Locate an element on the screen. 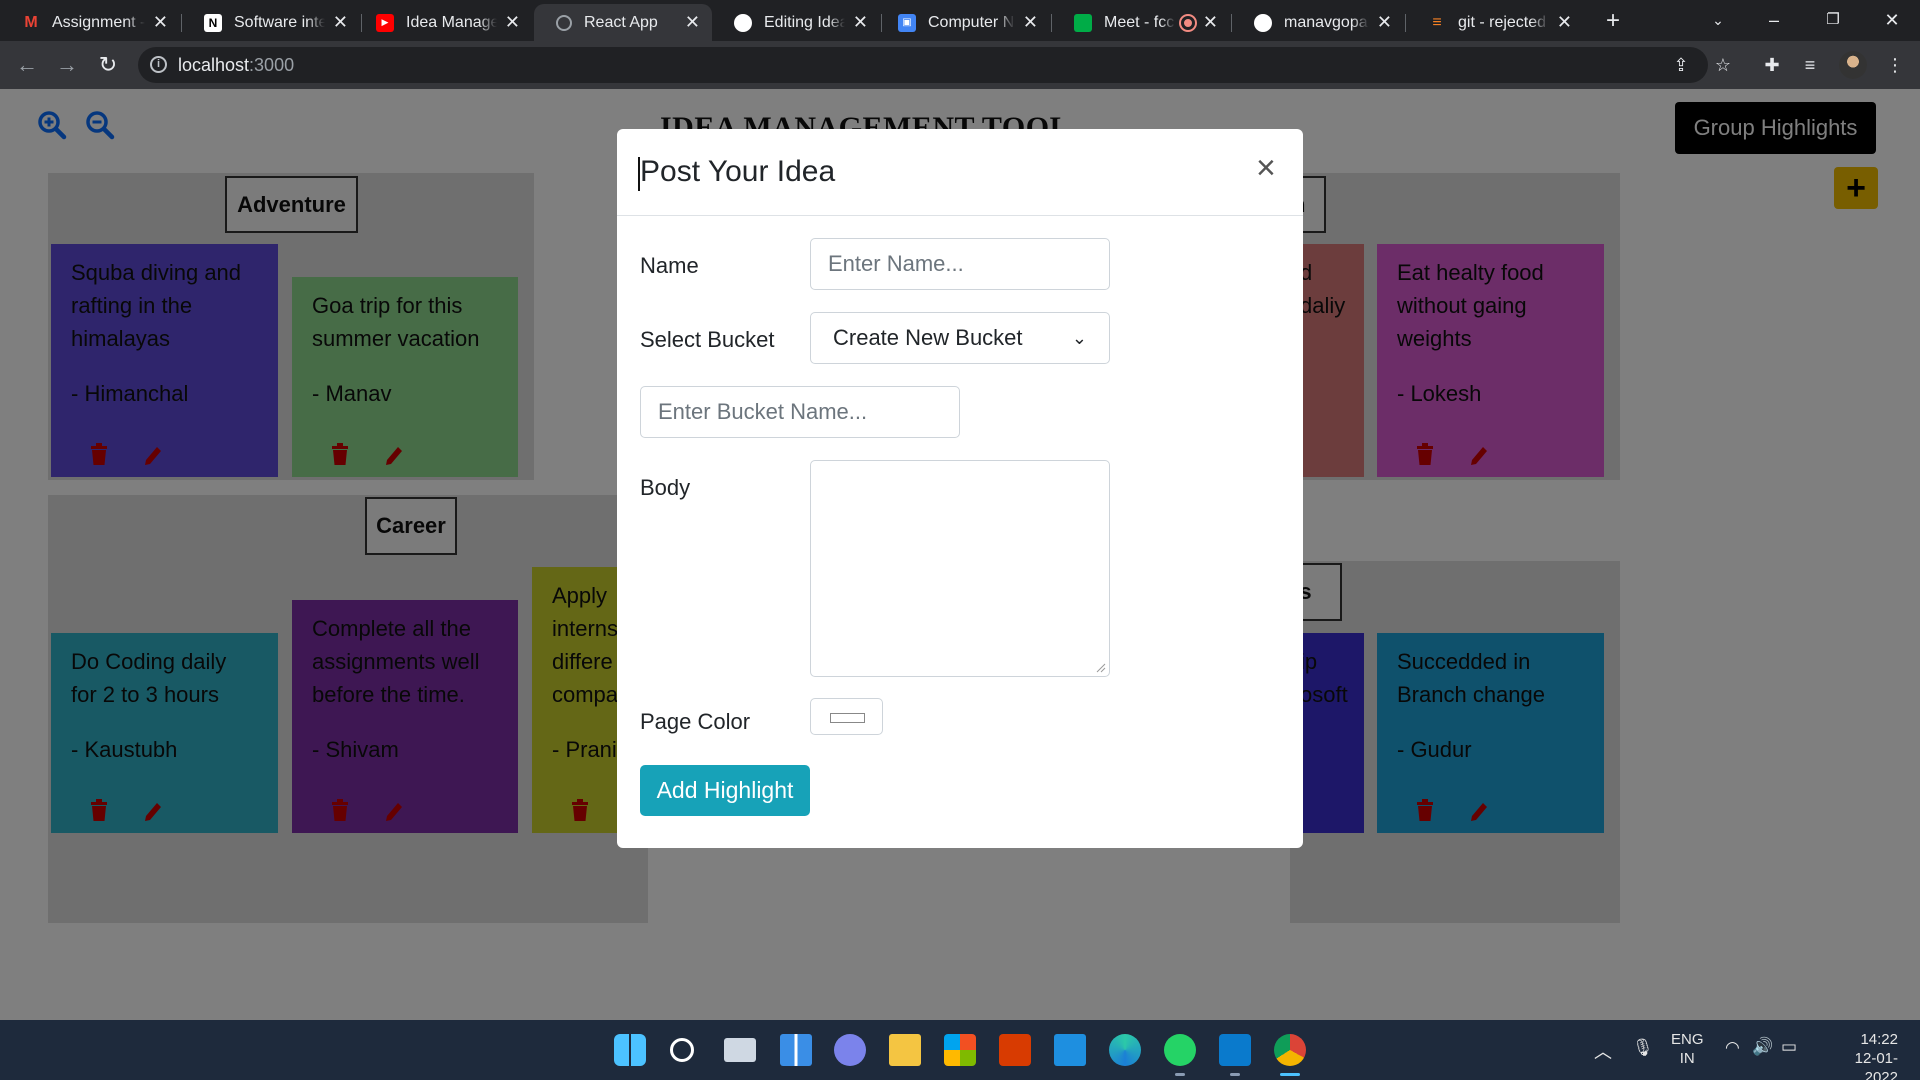 This screenshot has height=1080, width=1920. tab-github-edit: Editing Idea_M ✕ is located at coordinates (796, 22).